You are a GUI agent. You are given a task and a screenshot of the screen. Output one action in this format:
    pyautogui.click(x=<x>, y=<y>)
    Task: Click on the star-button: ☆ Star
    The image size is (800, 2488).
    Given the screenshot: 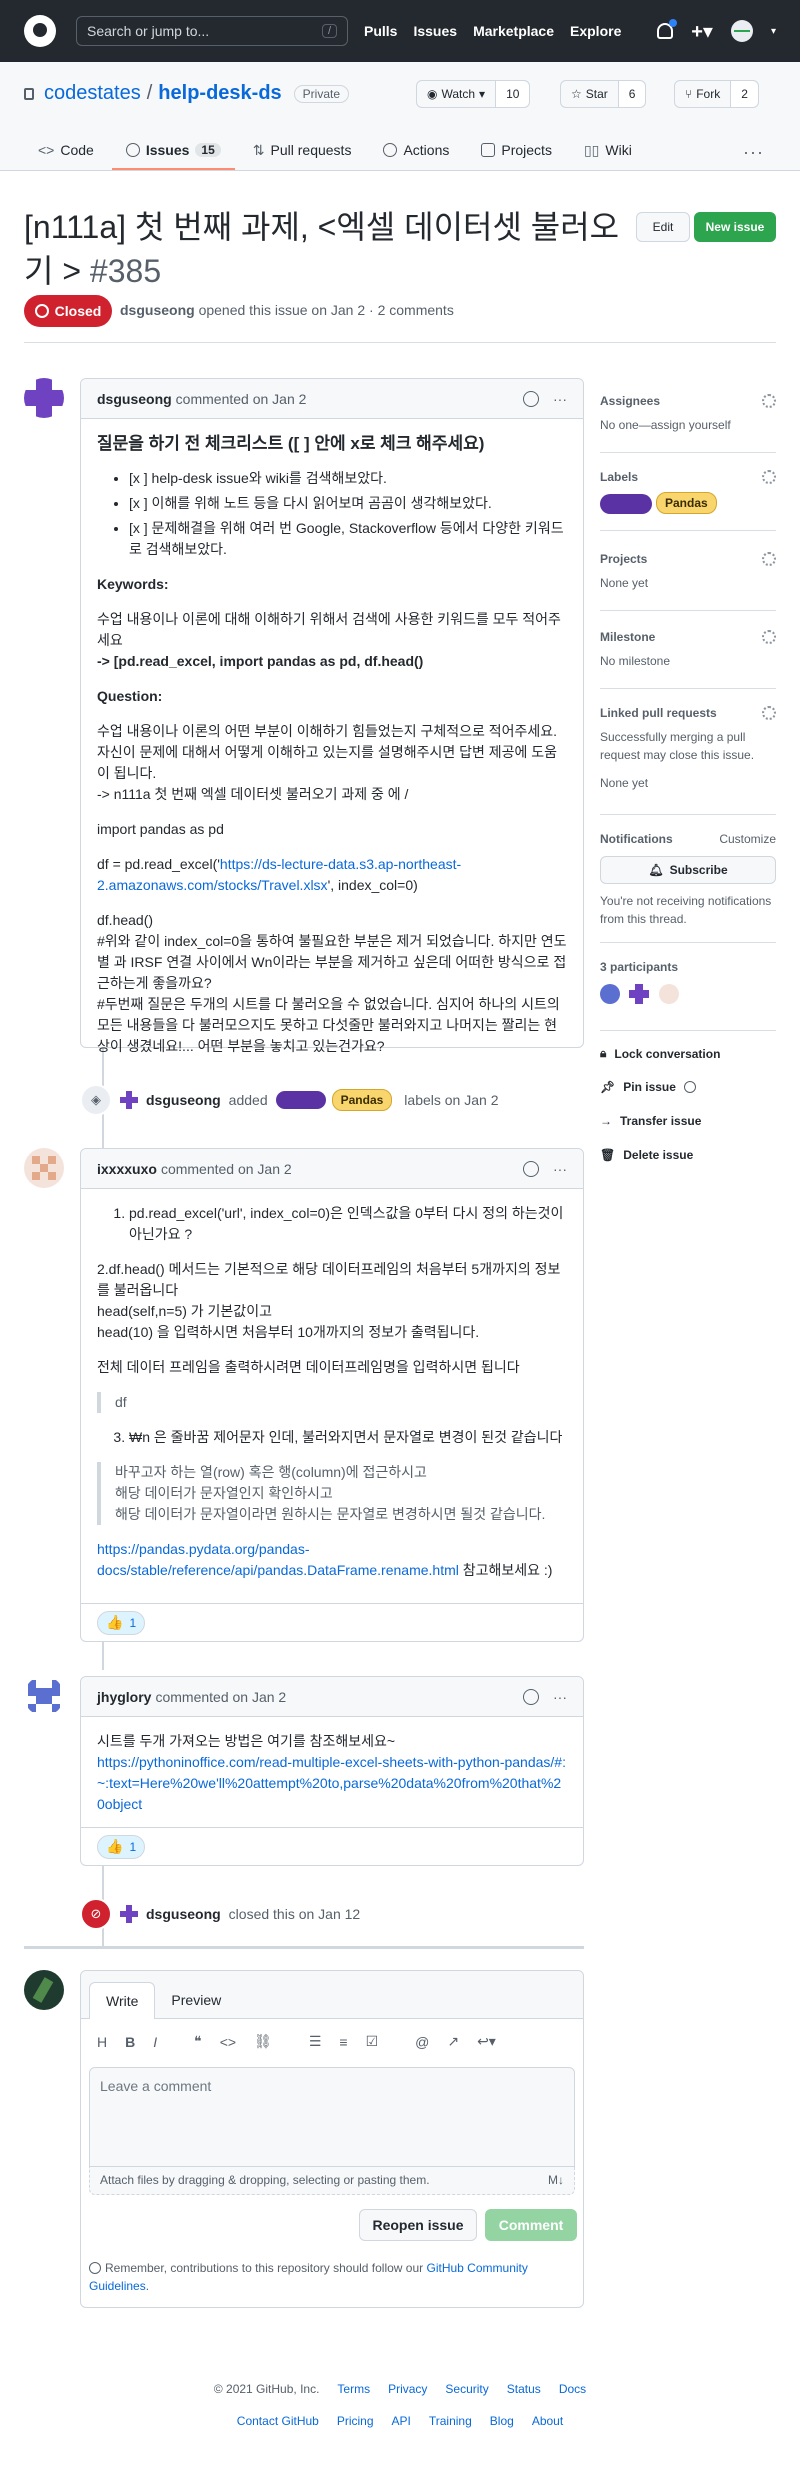 What is the action you would take?
    pyautogui.click(x=590, y=94)
    